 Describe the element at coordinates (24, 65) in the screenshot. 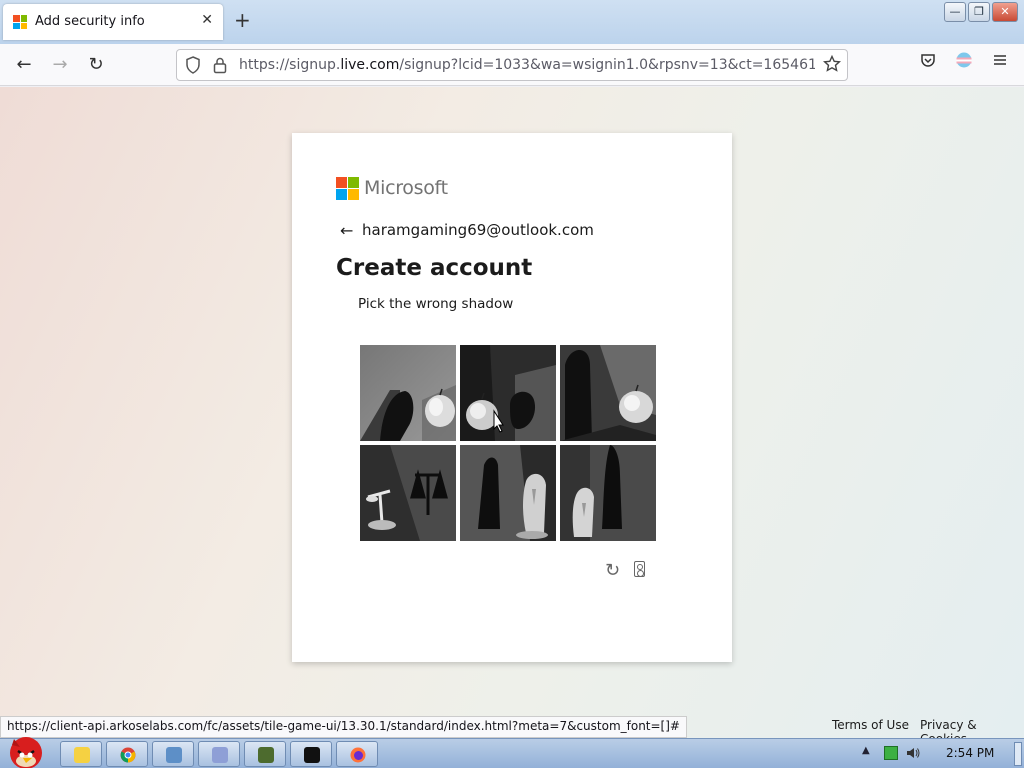

I see `back-button: ←` at that location.